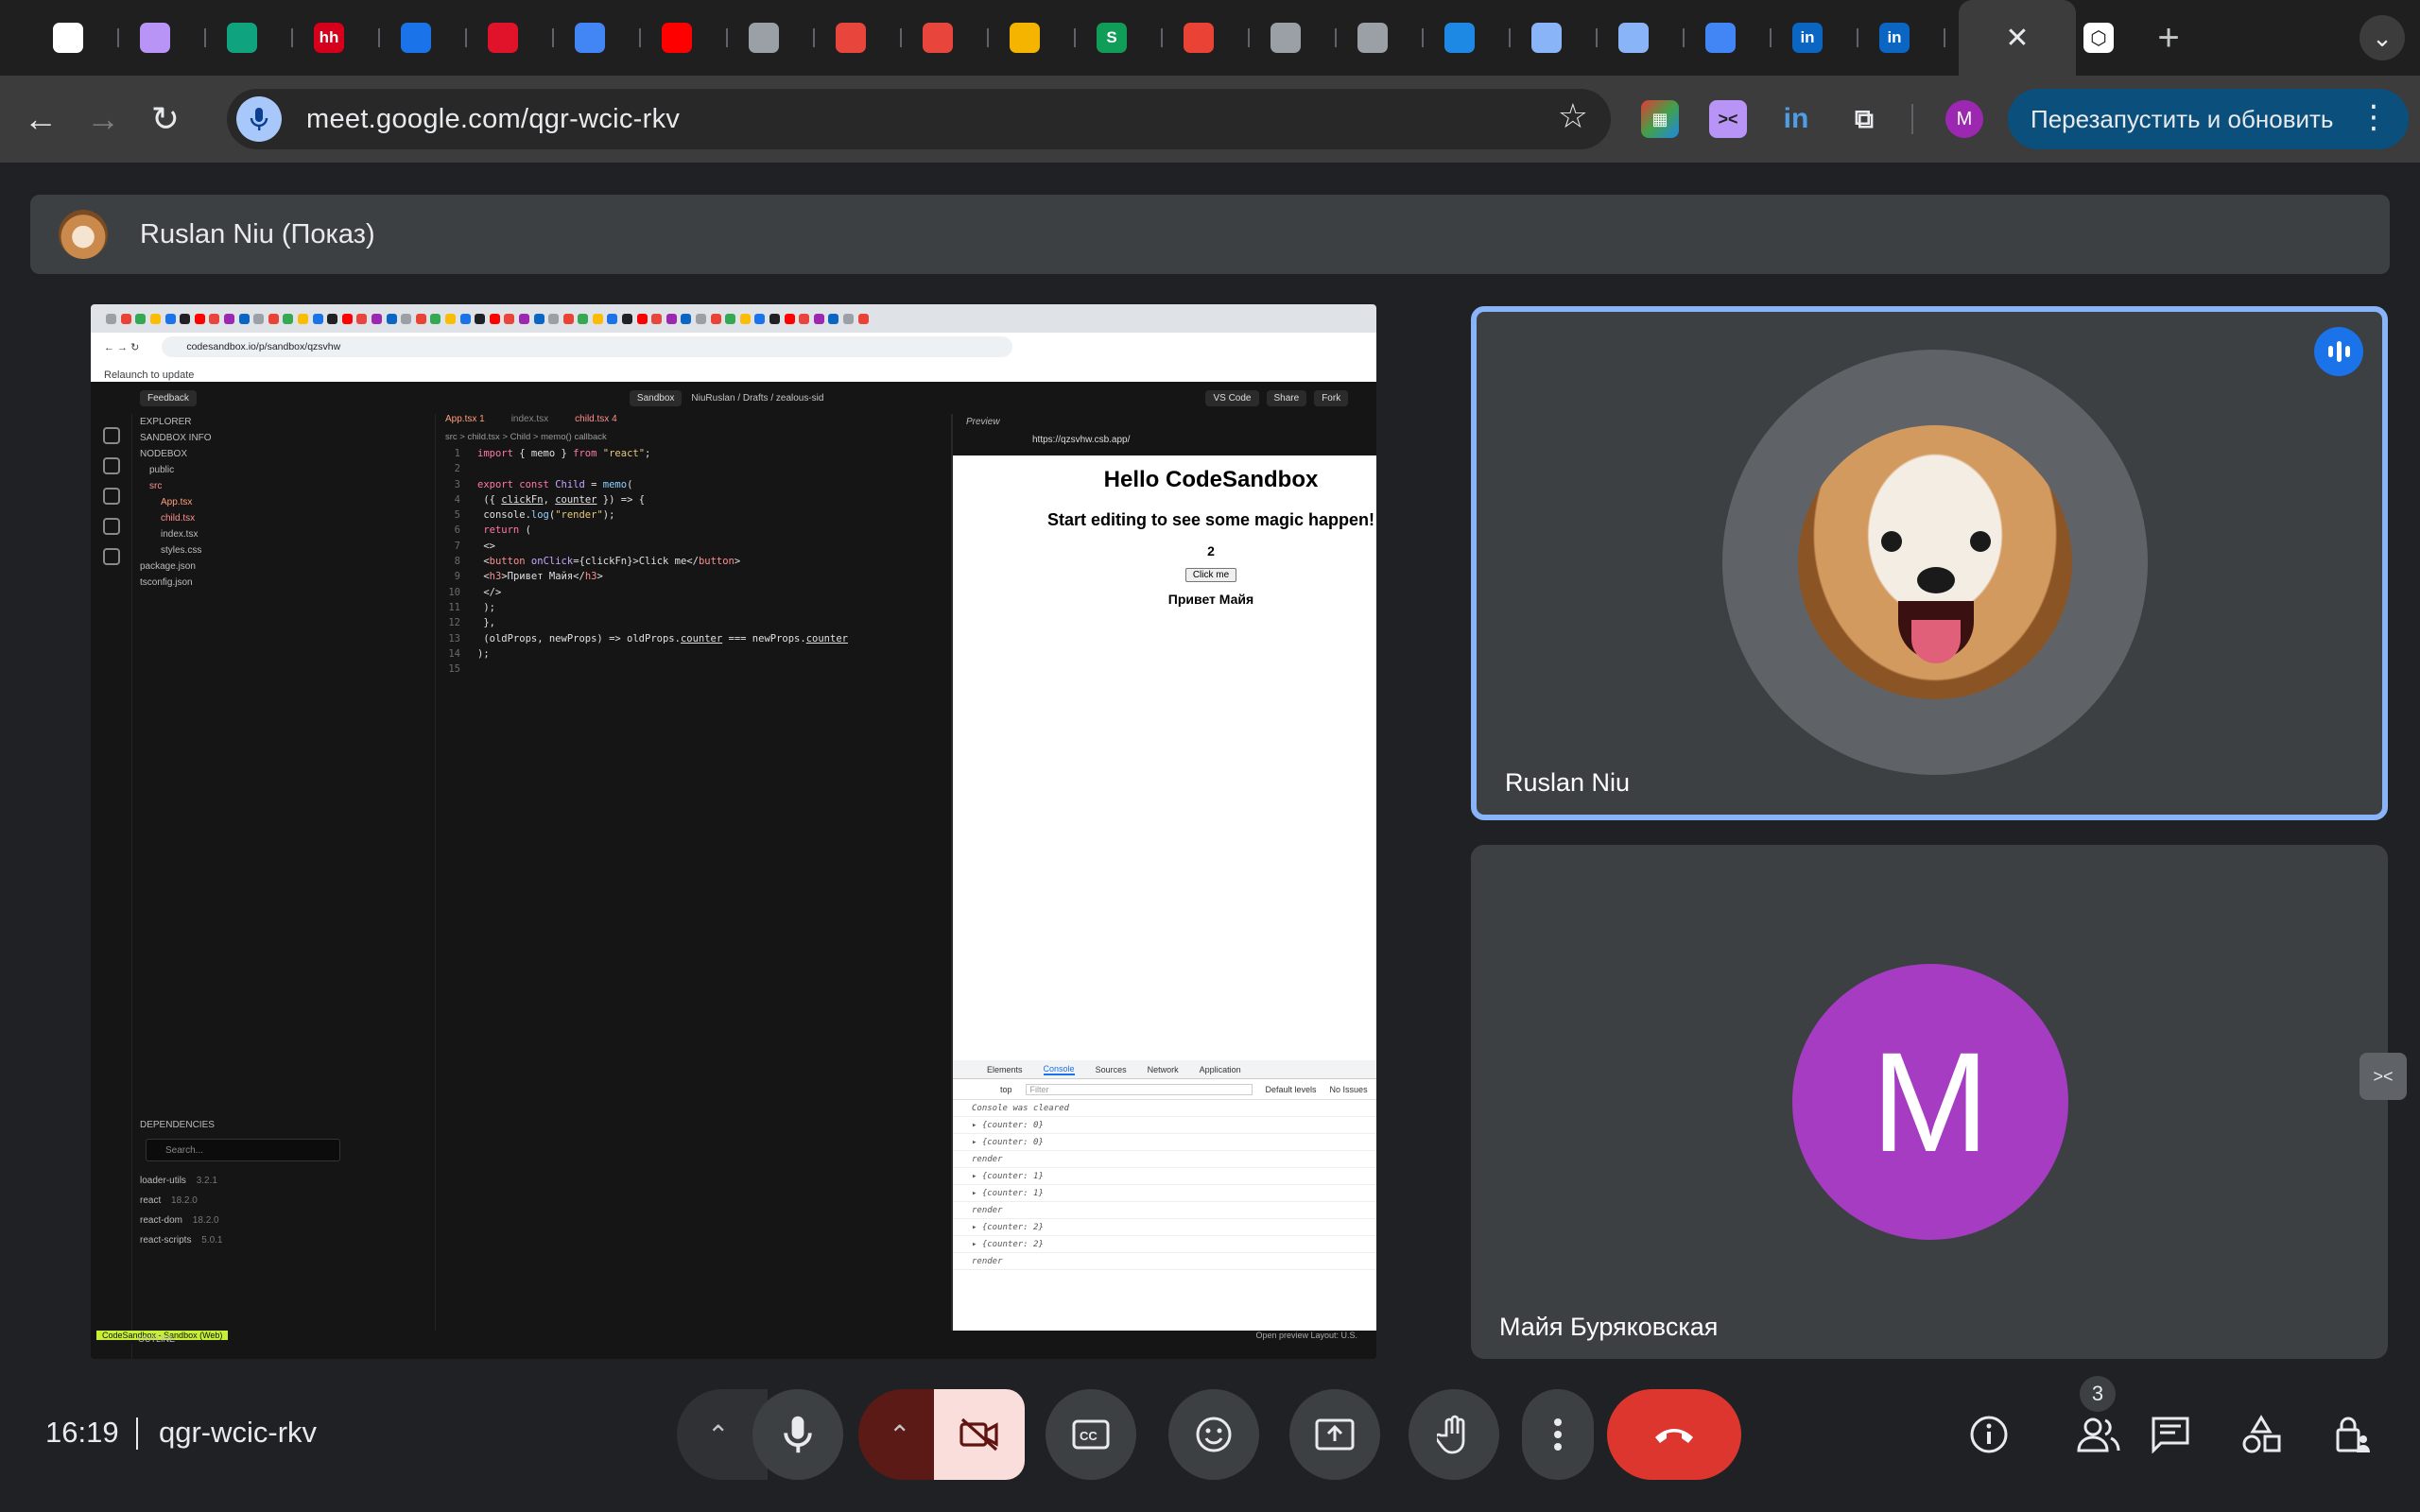  I want to click on vscode-button: VS Code, so click(1232, 397).